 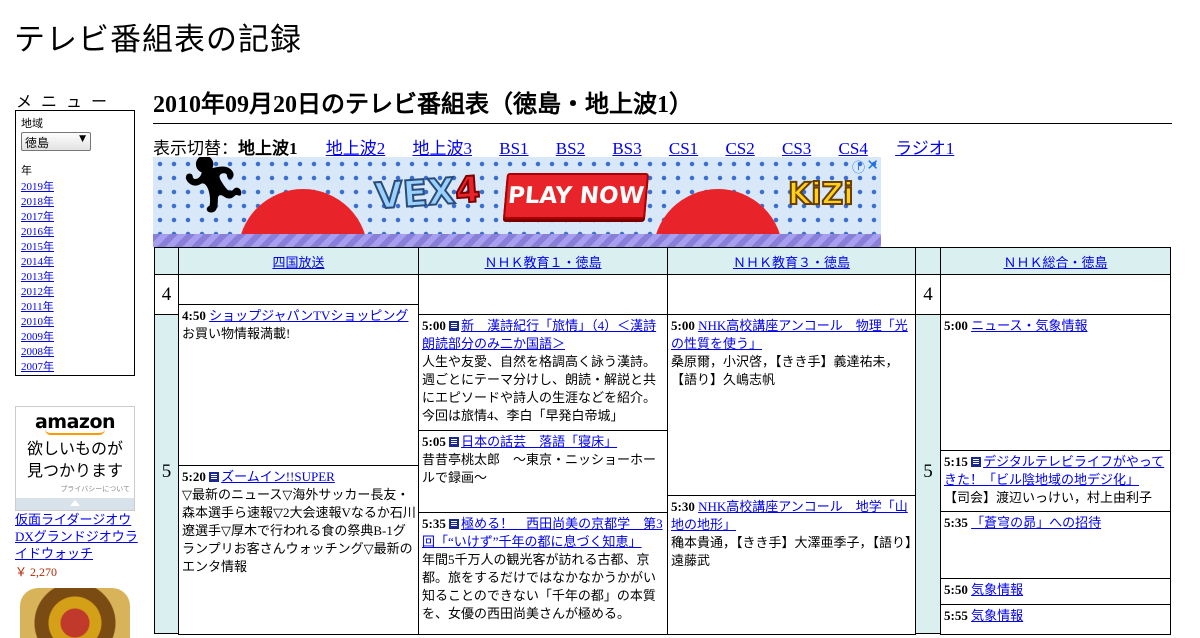 What do you see at coordinates (166, 471) in the screenshot?
I see `hour-label: 5` at bounding box center [166, 471].